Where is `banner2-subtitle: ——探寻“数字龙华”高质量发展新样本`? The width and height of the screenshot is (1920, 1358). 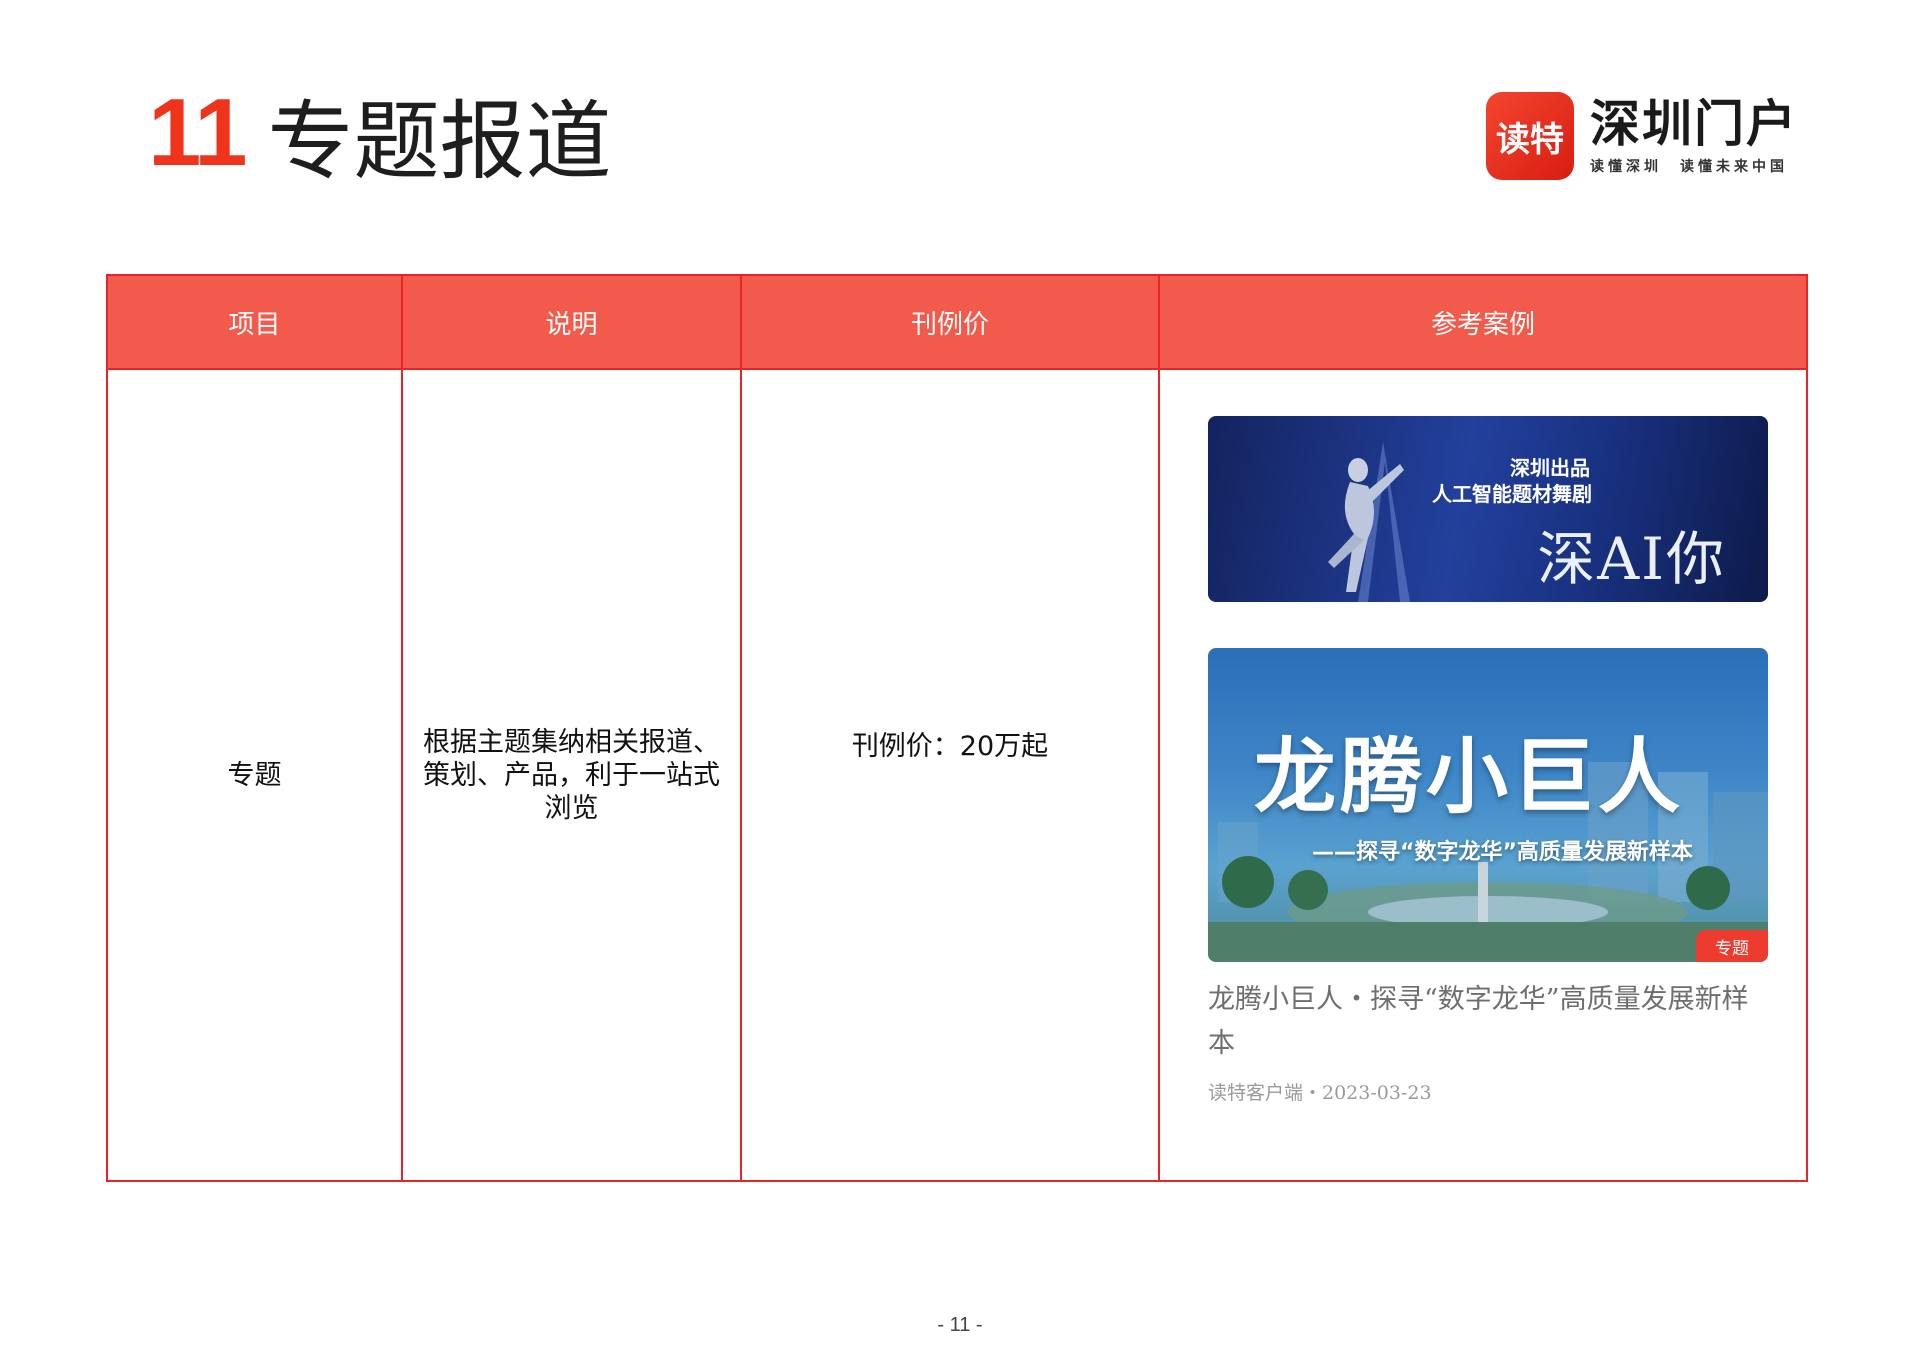
banner2-subtitle: ——探寻“数字龙华”高质量发展新样本 is located at coordinates (1502, 852).